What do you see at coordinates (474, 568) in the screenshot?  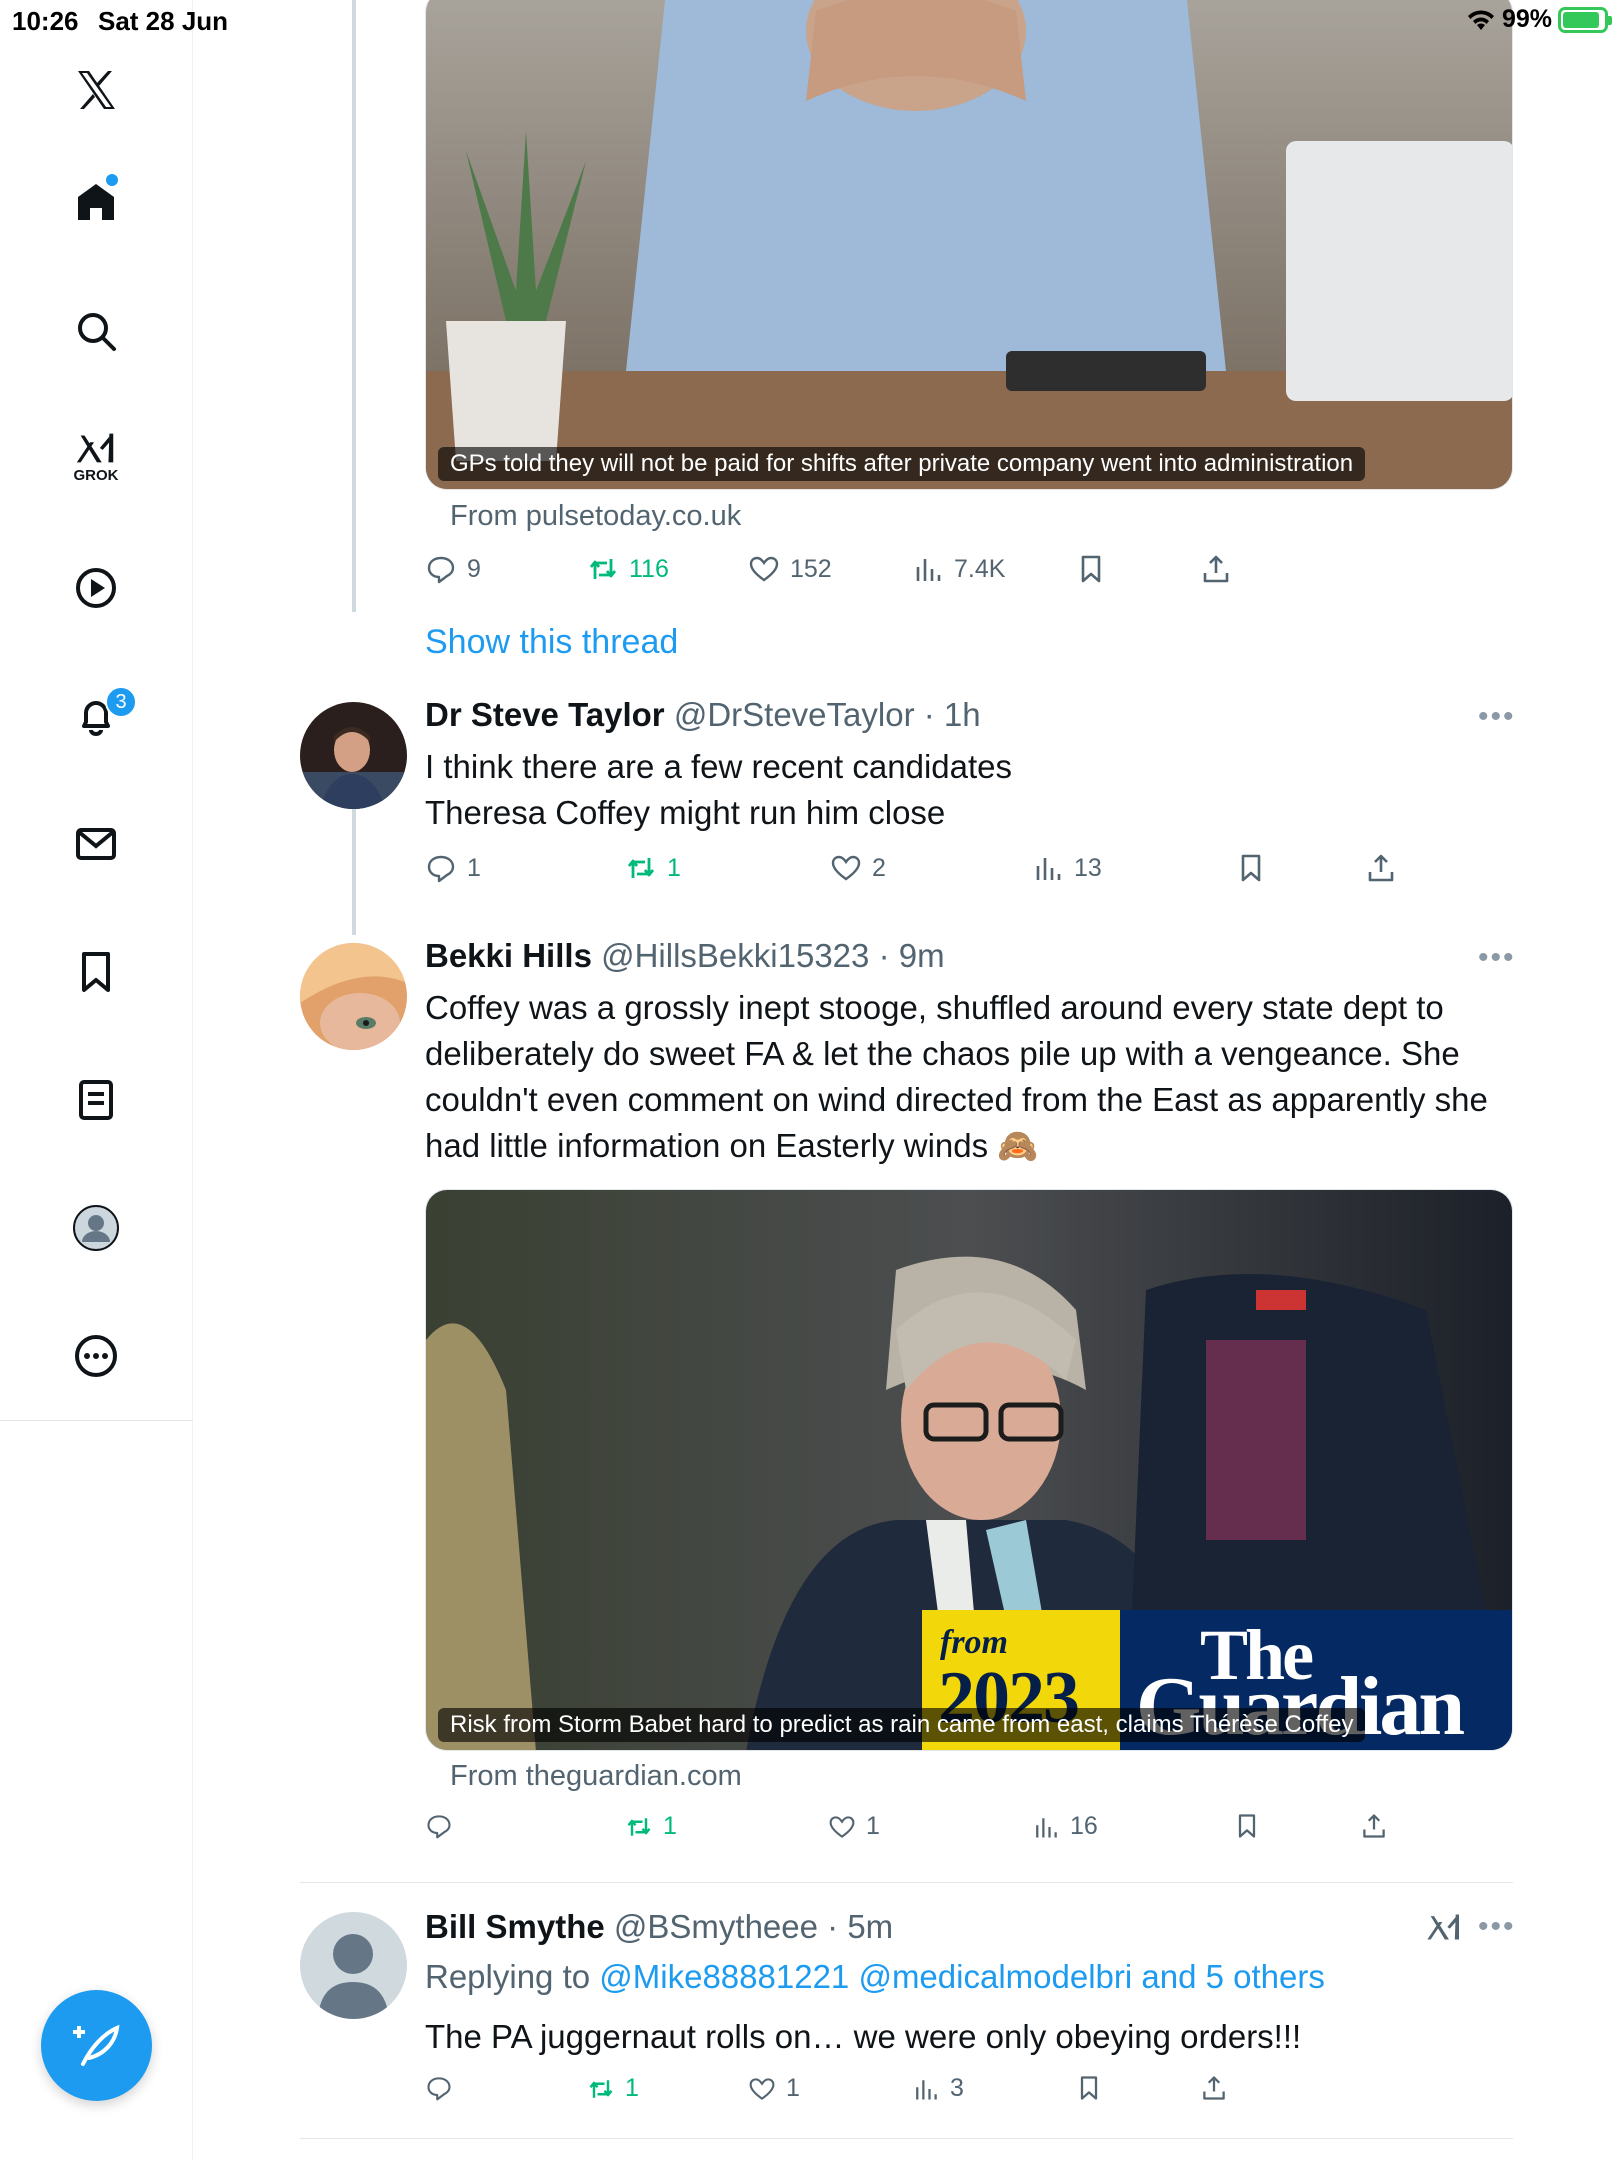 I see `reply-count: 9` at bounding box center [474, 568].